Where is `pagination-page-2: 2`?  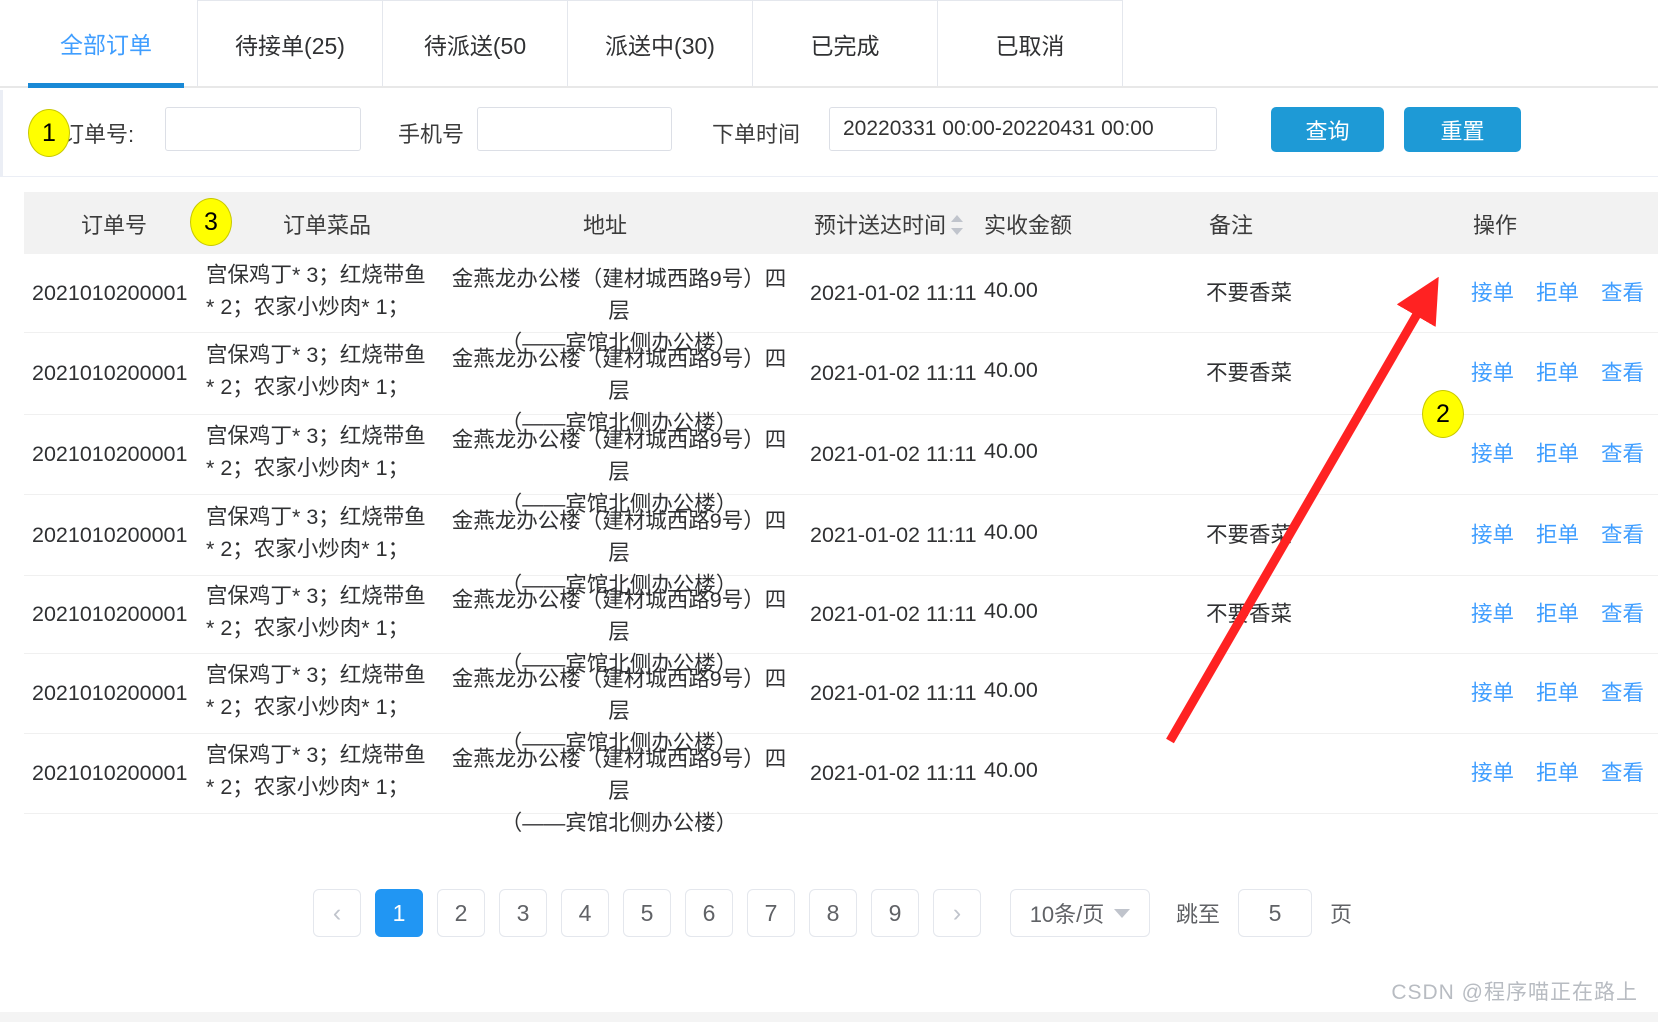
pagination-page-2: 2 is located at coordinates (460, 913).